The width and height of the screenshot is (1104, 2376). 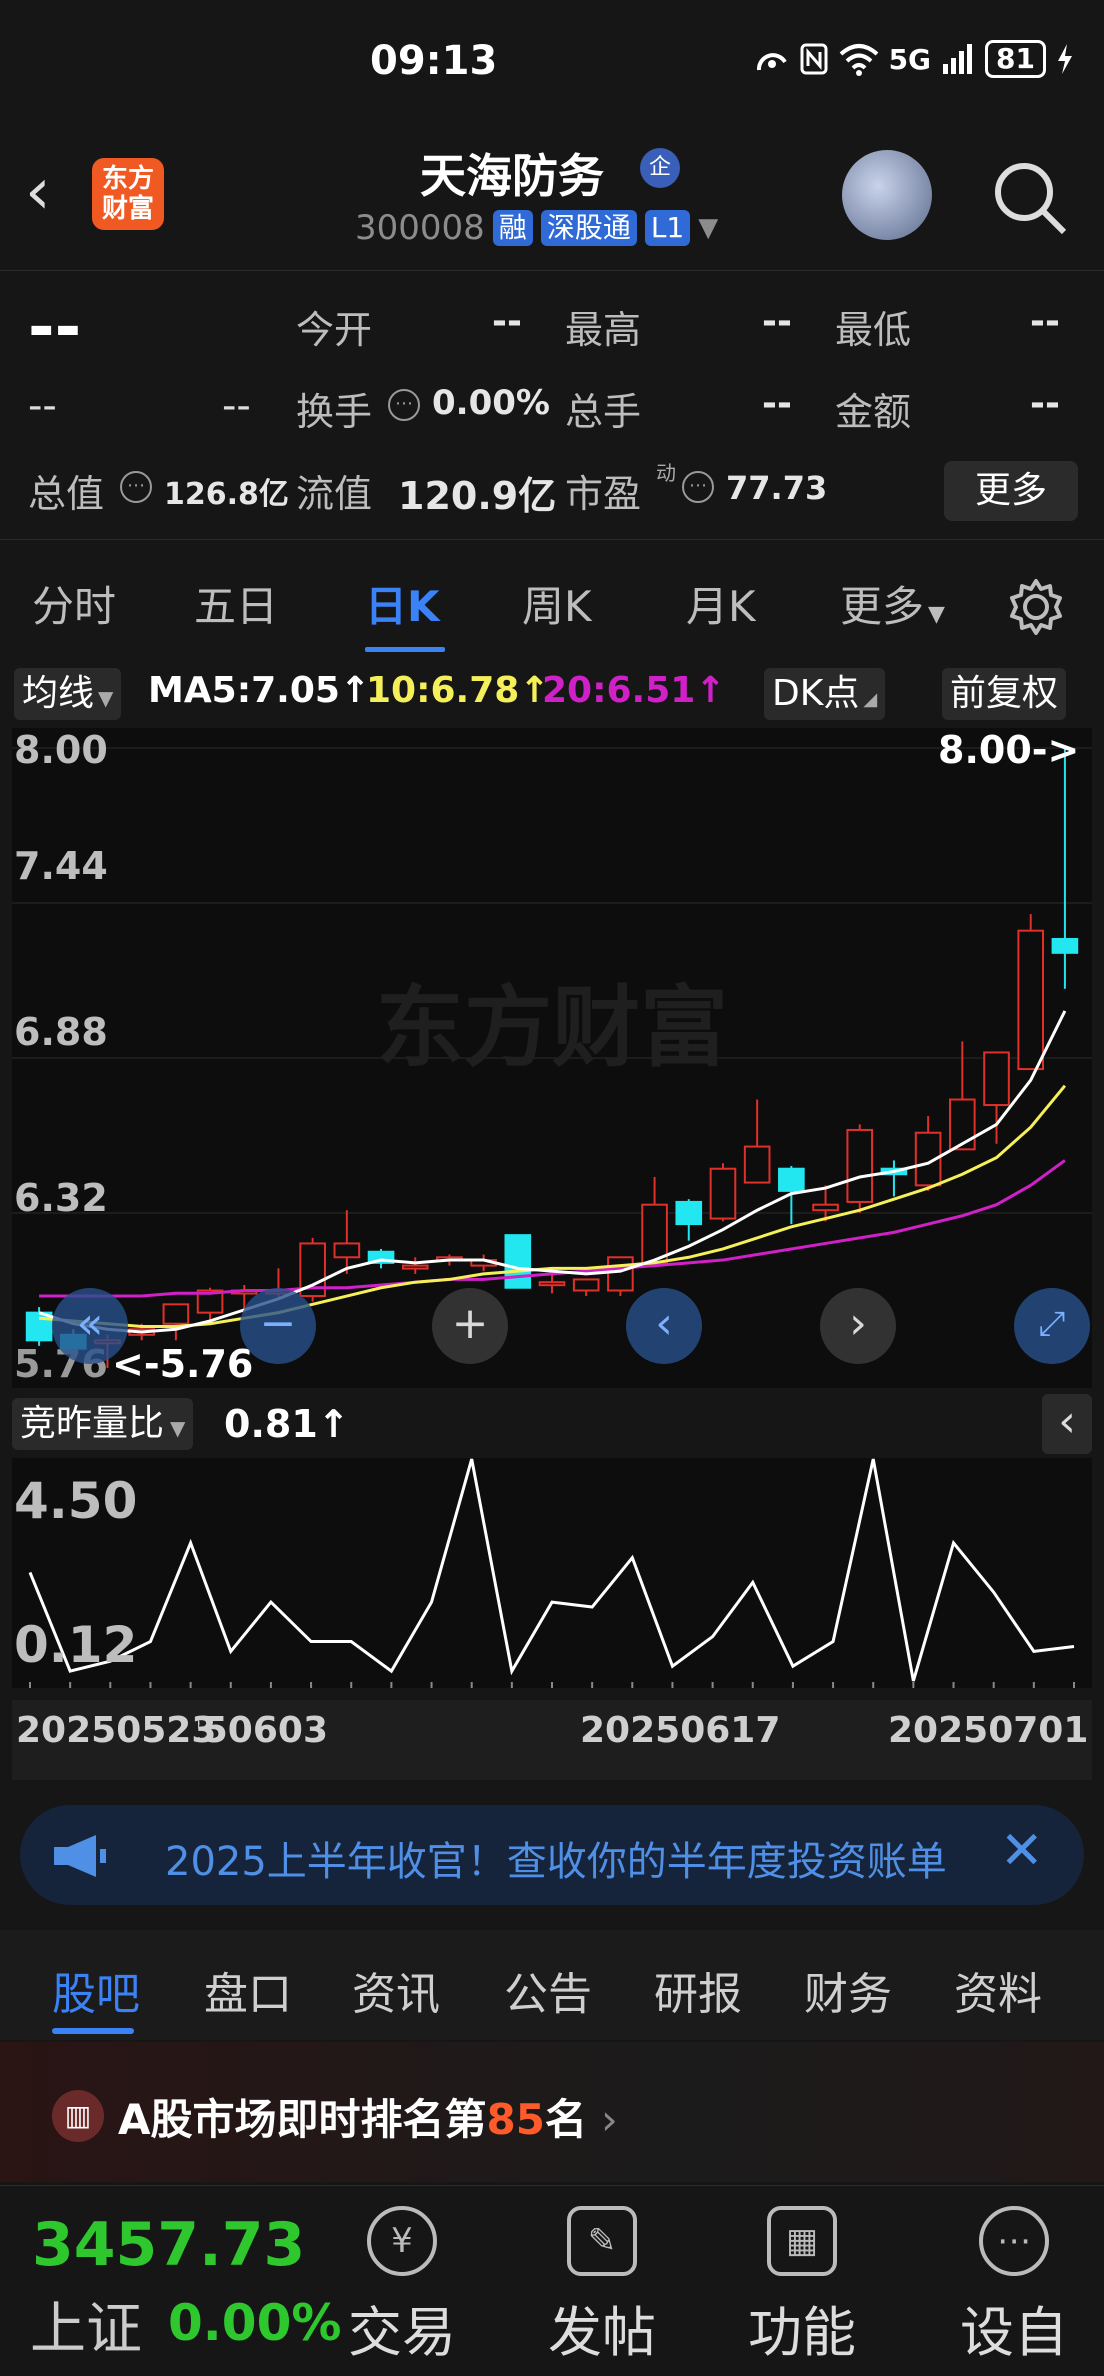 What do you see at coordinates (816, 693) in the screenshot?
I see `dk-point-label: DK点` at bounding box center [816, 693].